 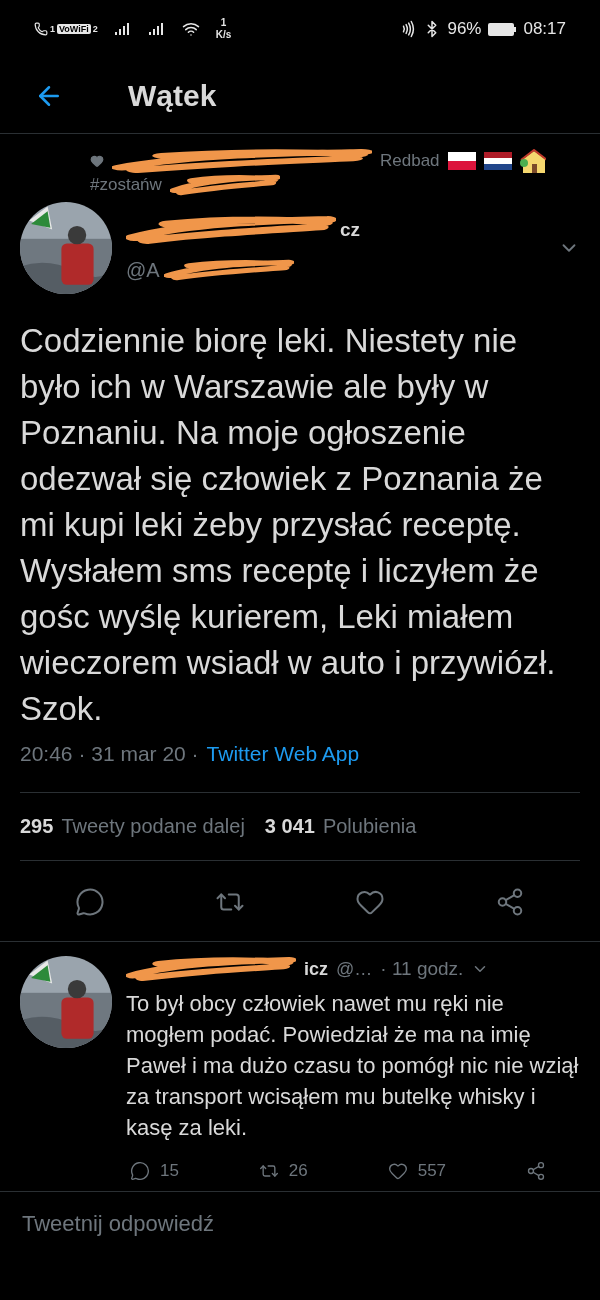 What do you see at coordinates (74, 29) in the screenshot?
I see `vowifi-badge: VoWiFi` at bounding box center [74, 29].